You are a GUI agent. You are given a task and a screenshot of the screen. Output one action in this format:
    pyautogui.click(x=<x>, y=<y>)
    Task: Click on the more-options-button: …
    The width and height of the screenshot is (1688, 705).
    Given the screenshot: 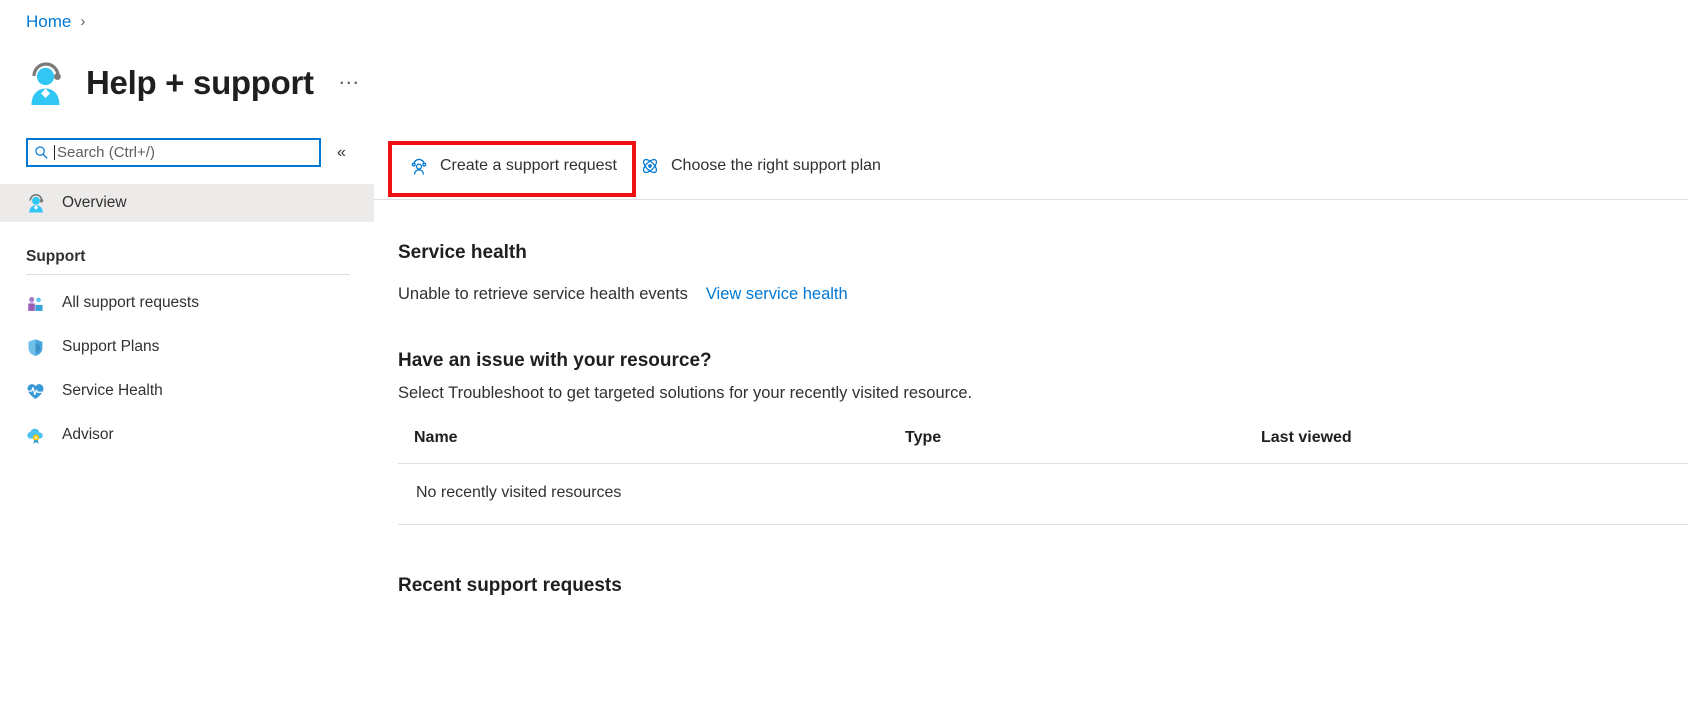 What is the action you would take?
    pyautogui.click(x=350, y=80)
    